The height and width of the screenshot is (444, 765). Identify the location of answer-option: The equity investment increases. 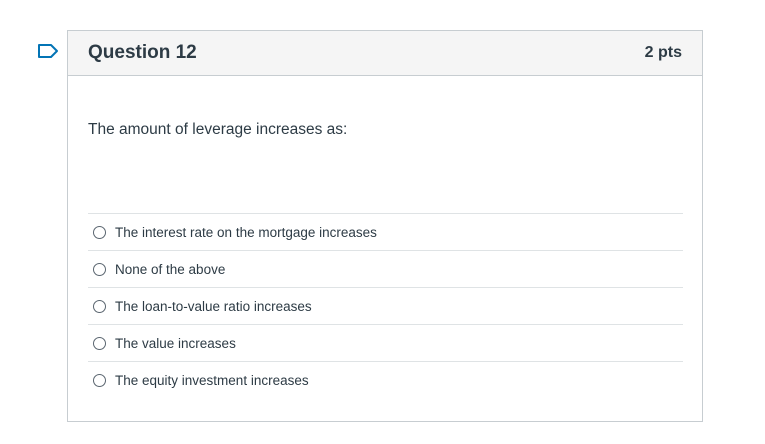
(385, 379).